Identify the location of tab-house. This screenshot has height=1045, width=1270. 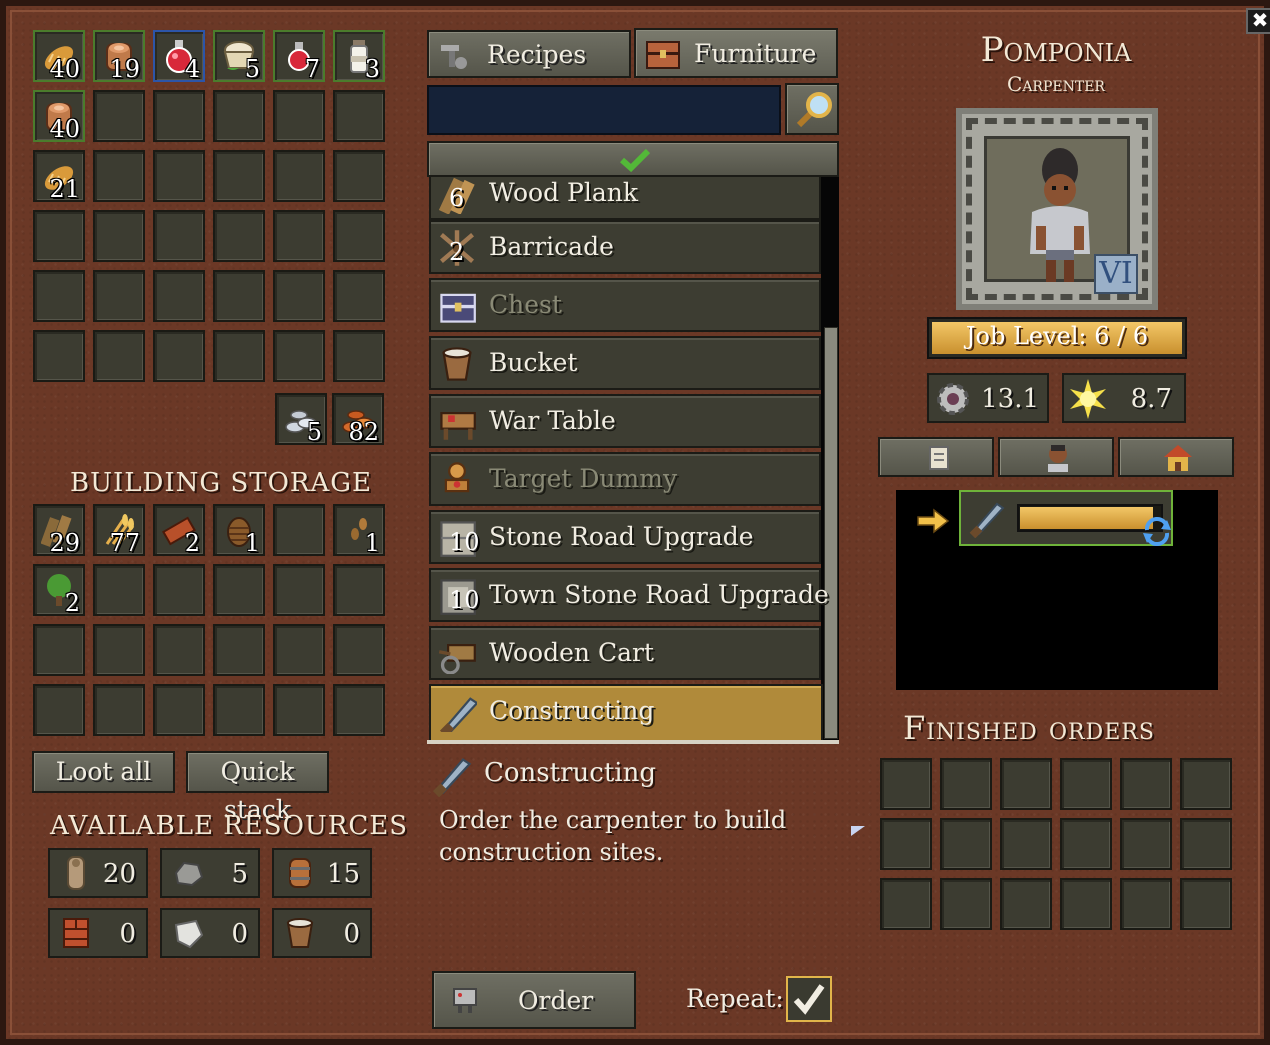
(1176, 457).